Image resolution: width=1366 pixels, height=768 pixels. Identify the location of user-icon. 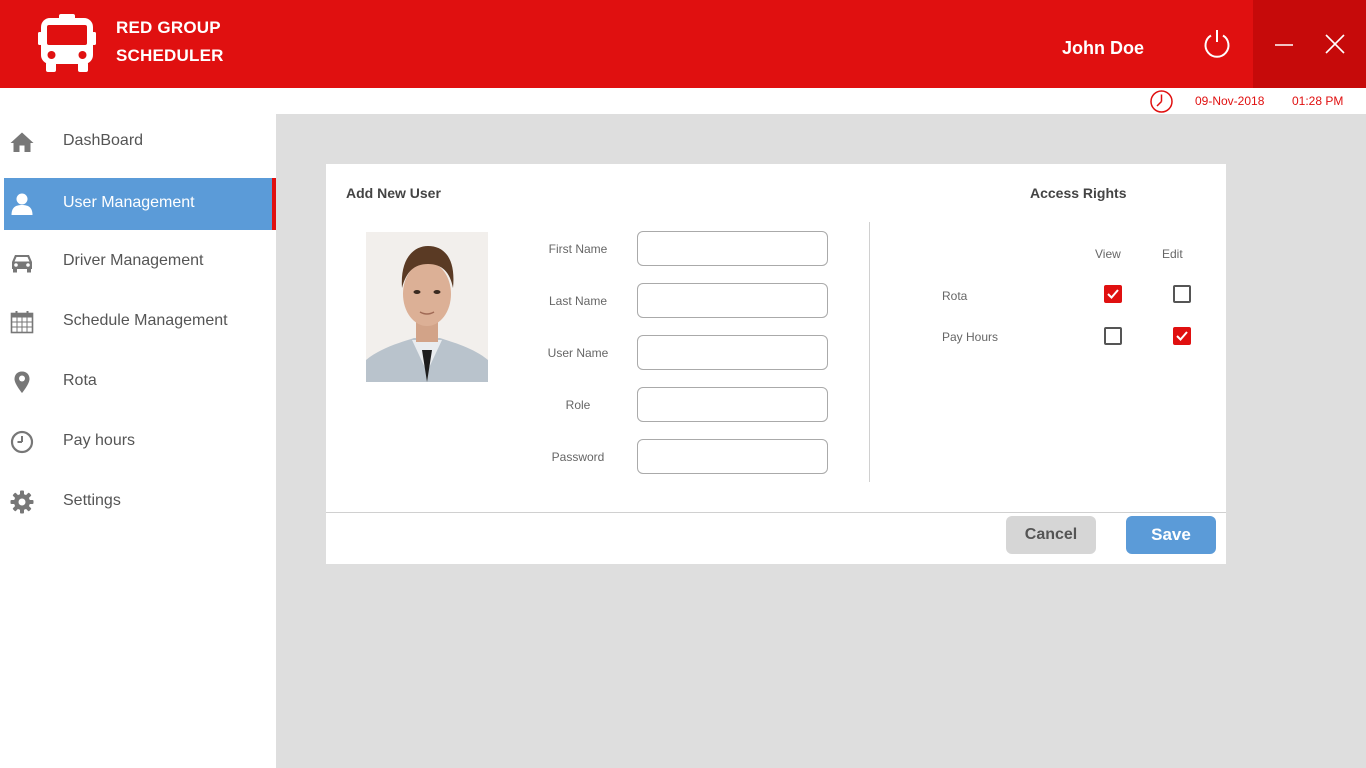
(22, 204).